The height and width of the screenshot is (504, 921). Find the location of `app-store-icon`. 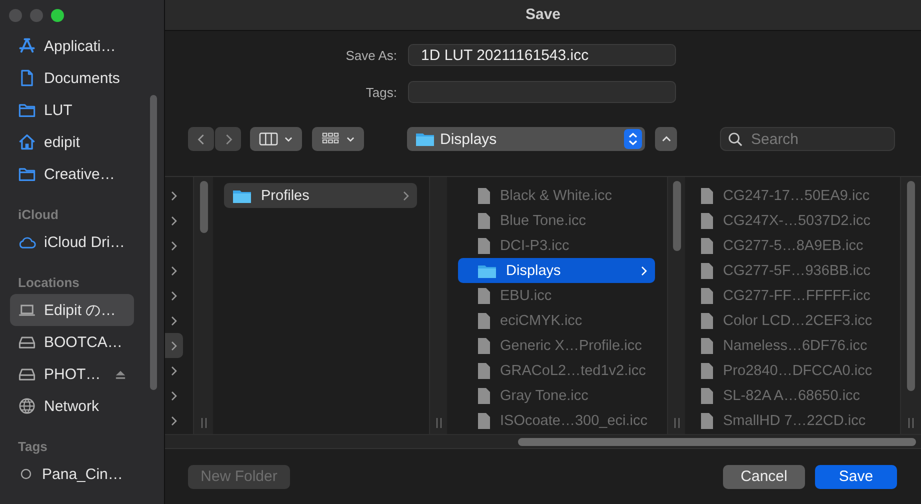

app-store-icon is located at coordinates (27, 46).